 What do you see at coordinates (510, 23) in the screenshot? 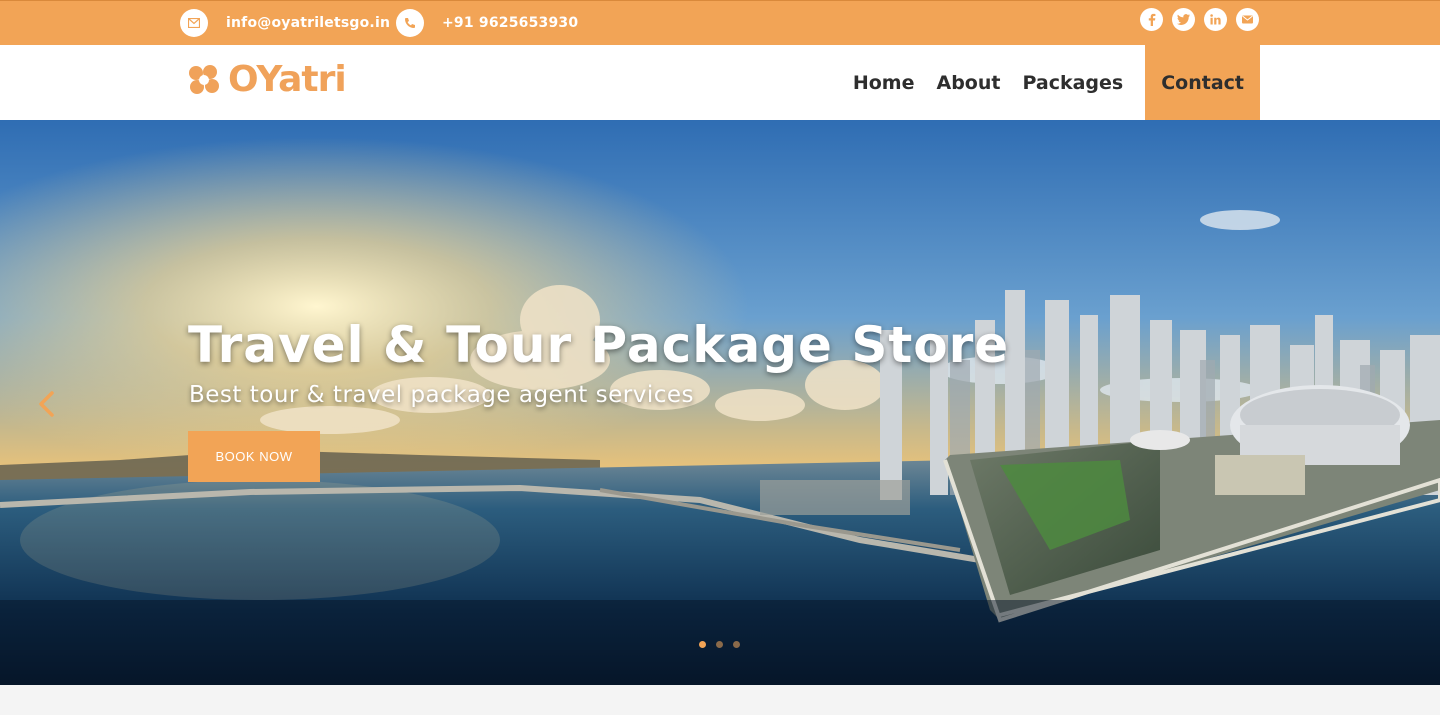
I see `phone-text: +91 9625653930` at bounding box center [510, 23].